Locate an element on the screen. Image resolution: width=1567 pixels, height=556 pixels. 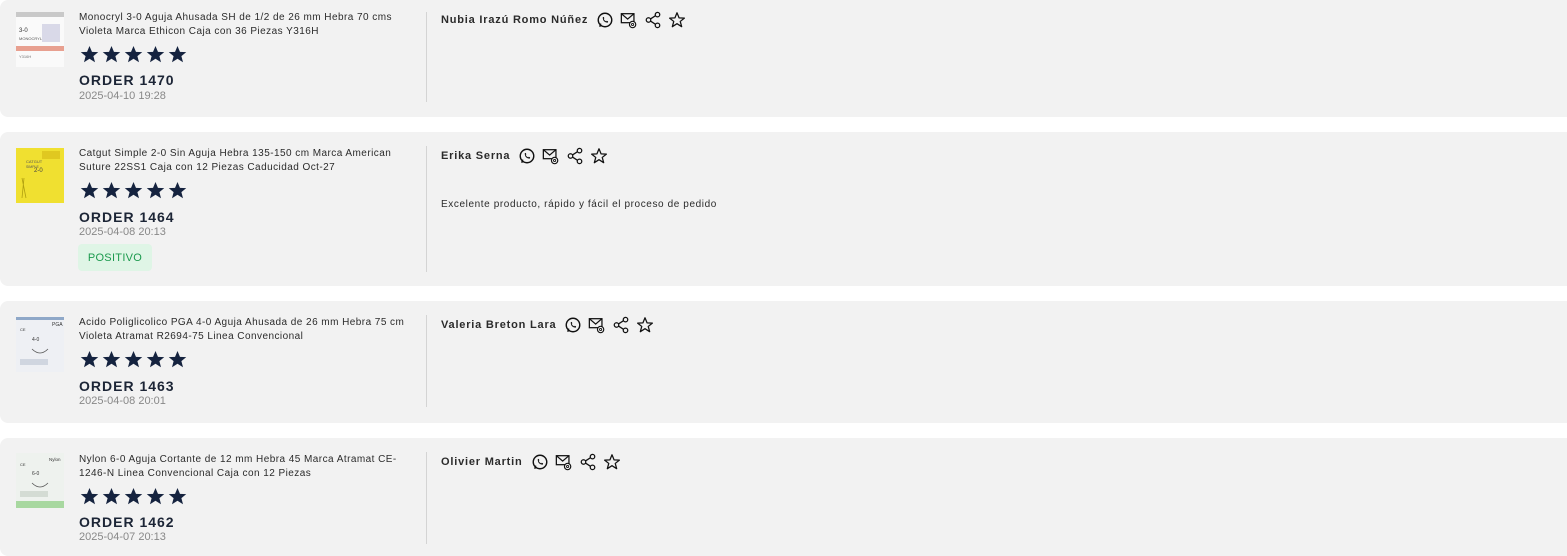
customer-name: Erika Serna is located at coordinates (476, 156).